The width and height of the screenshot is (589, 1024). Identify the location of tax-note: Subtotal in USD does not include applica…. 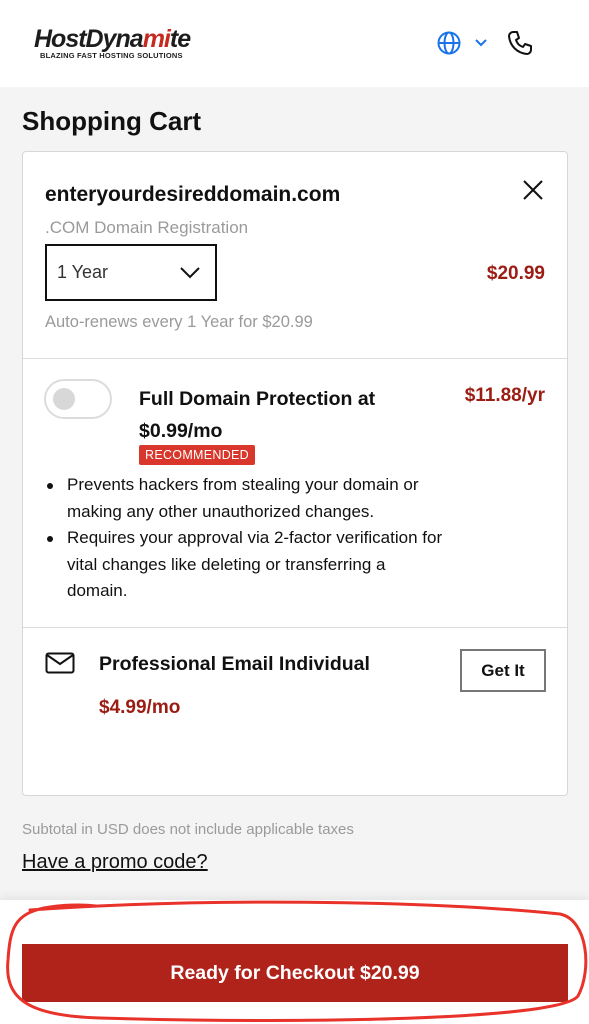
(188, 829).